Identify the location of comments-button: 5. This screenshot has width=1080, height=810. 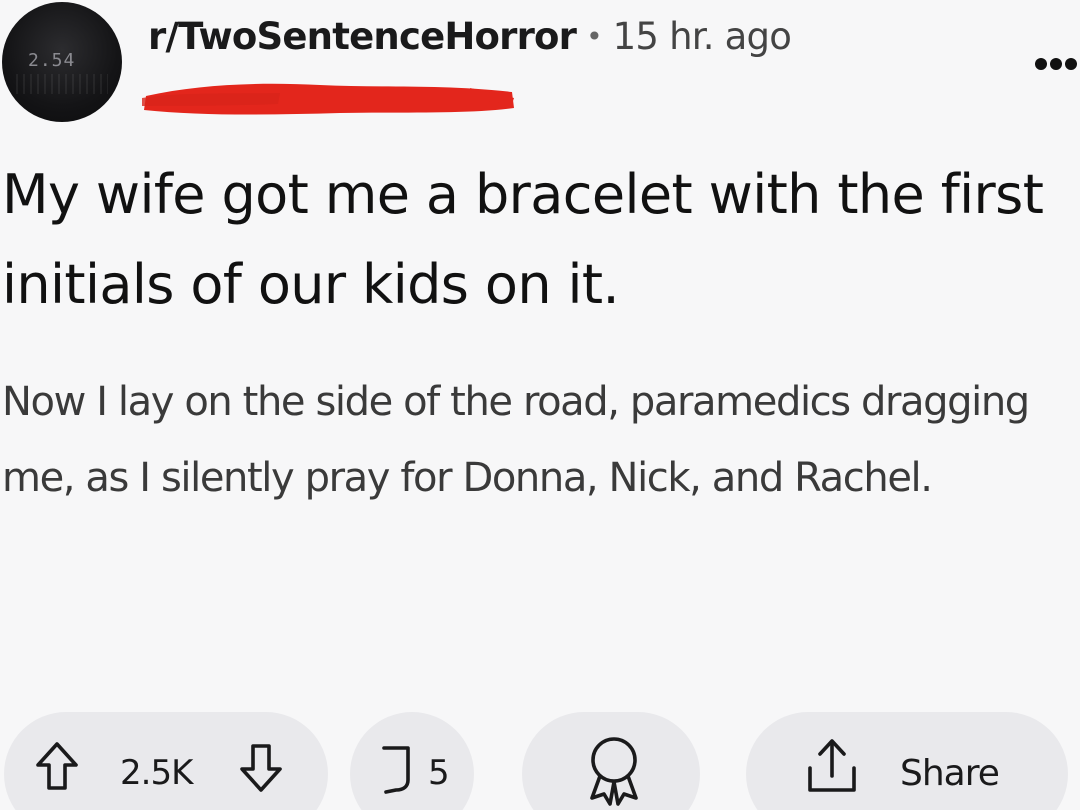
(412, 761).